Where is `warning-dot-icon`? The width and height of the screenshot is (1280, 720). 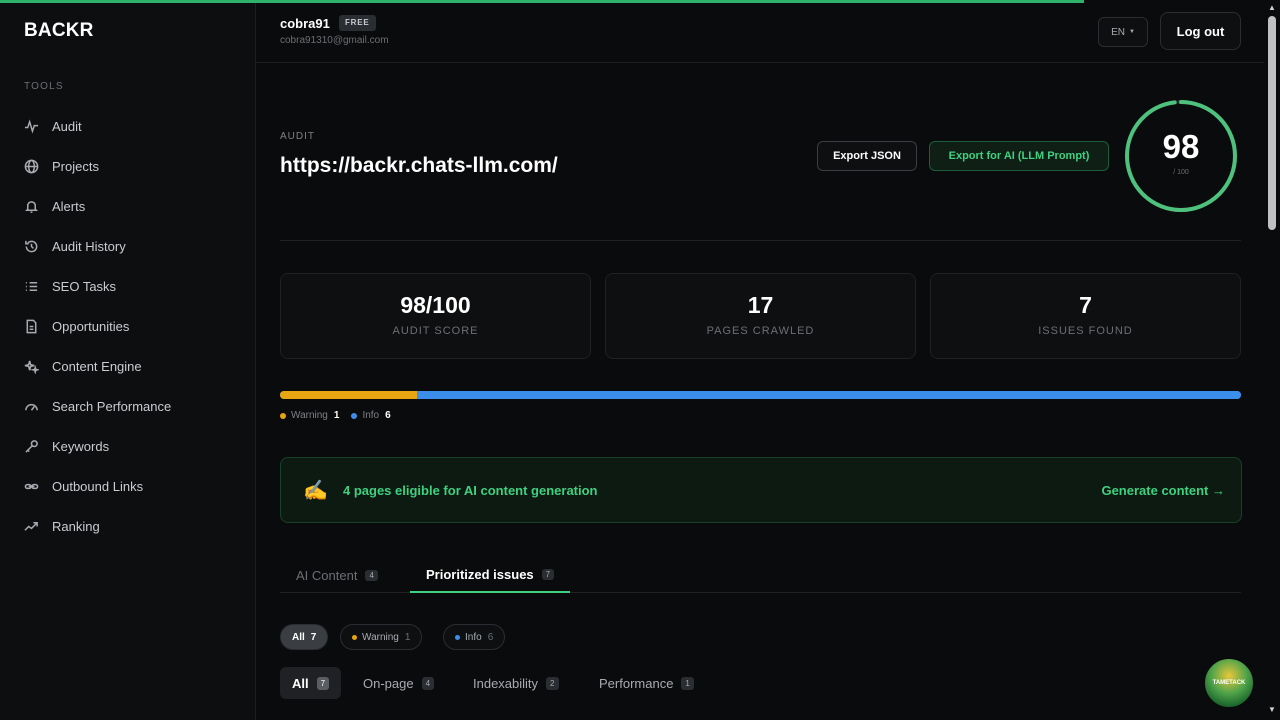
warning-dot-icon is located at coordinates (354, 637).